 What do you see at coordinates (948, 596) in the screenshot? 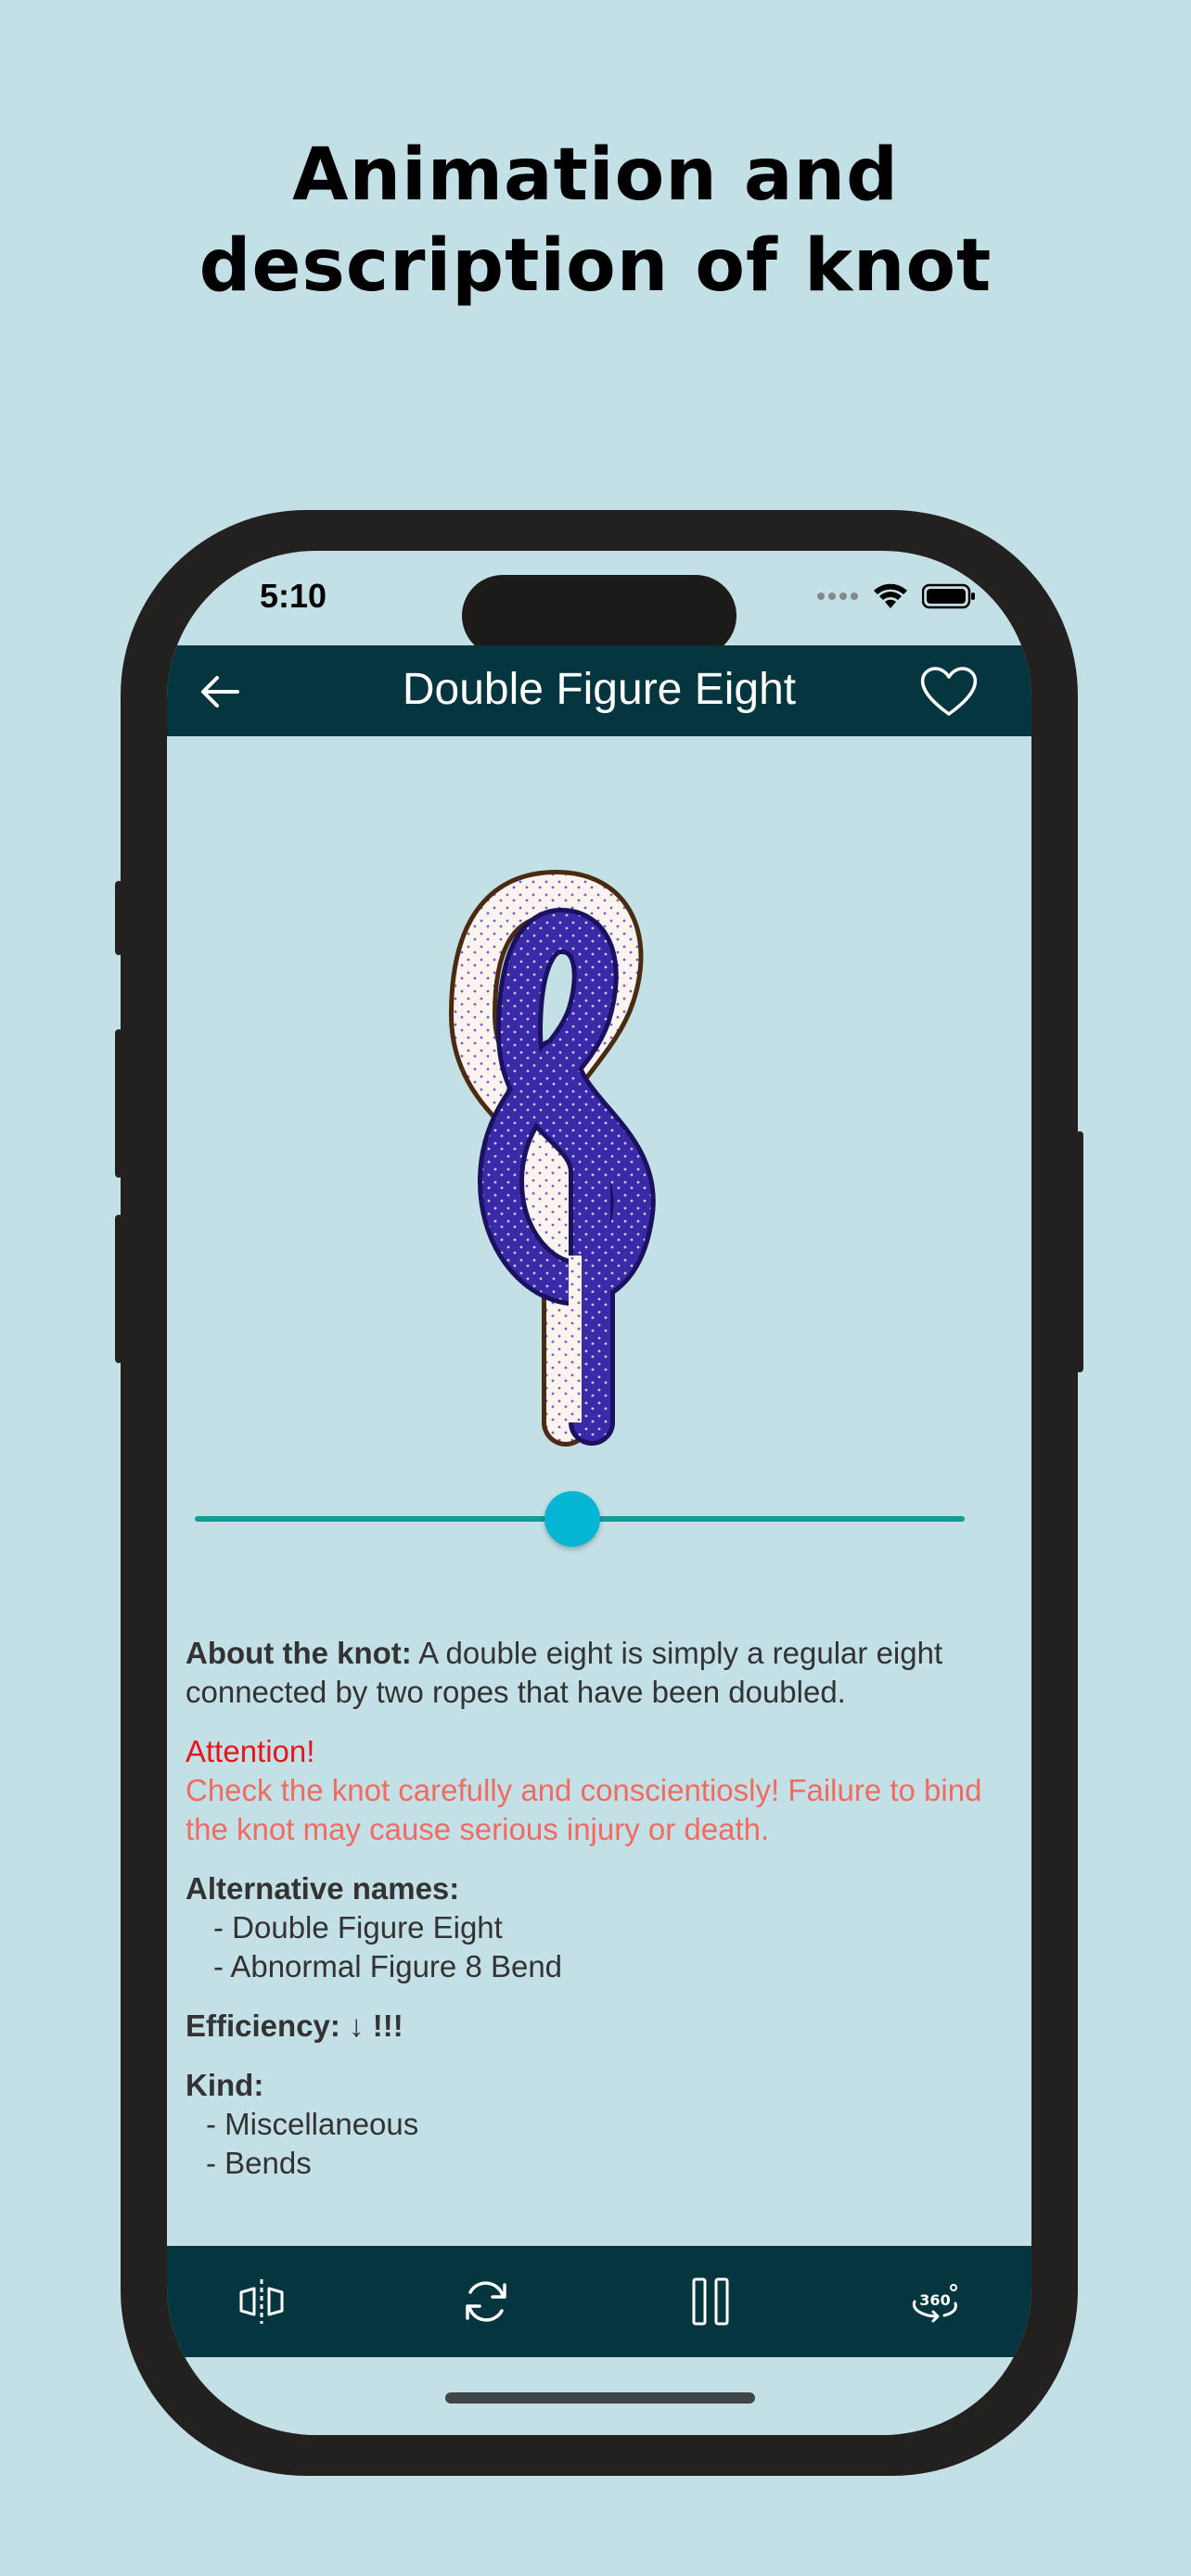
I see `battery-icon` at bounding box center [948, 596].